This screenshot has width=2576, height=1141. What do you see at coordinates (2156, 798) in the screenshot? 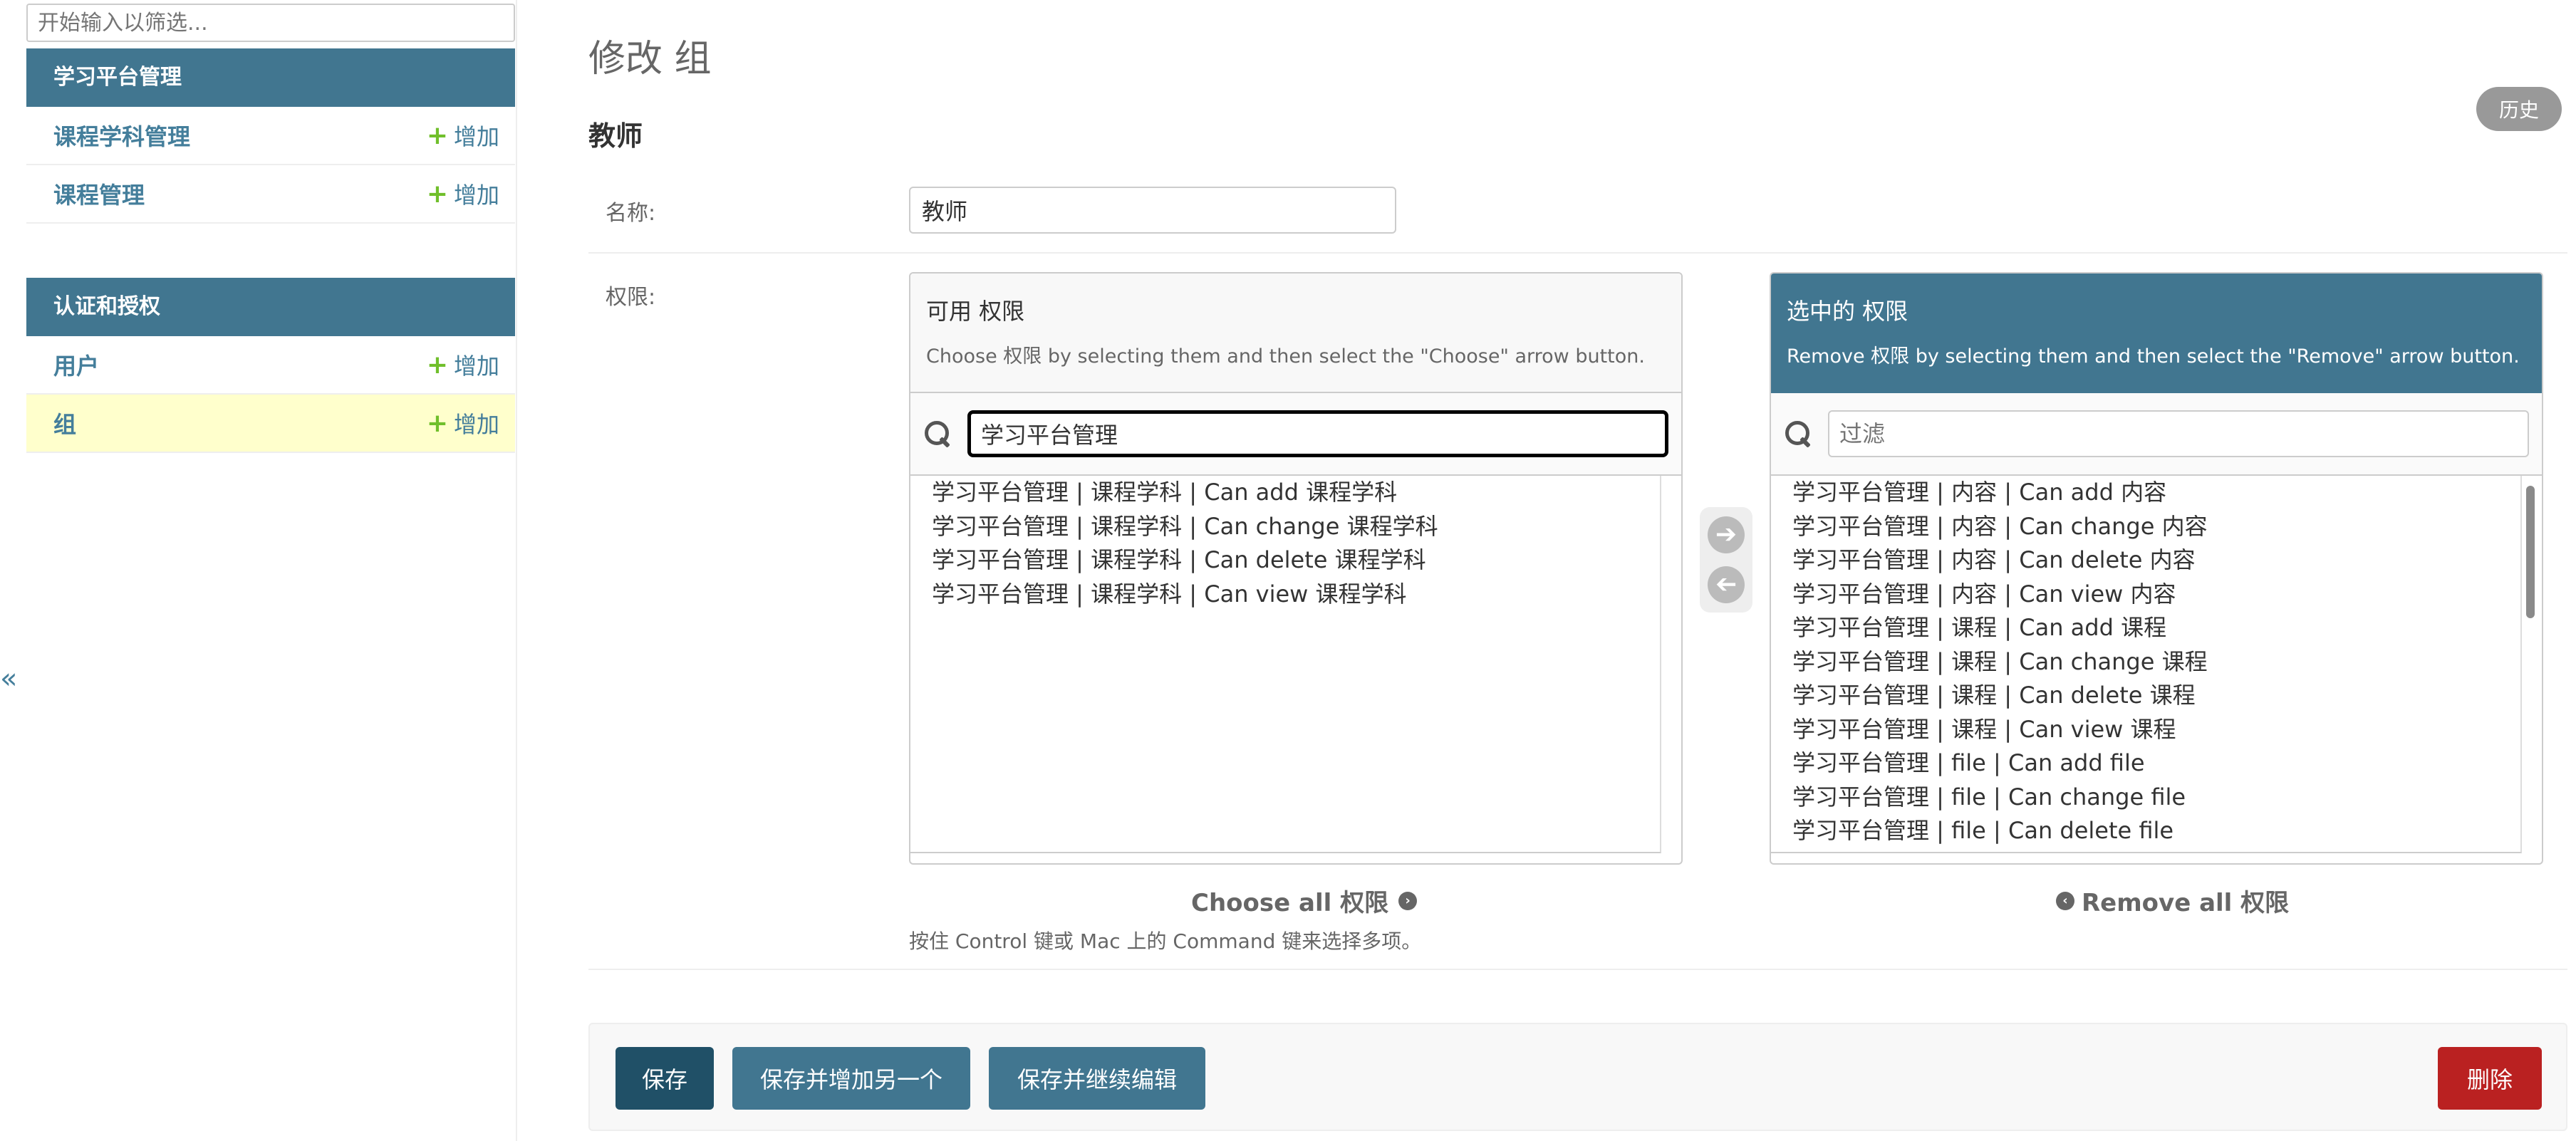
I see `list-item: 学习平台管理 | file | Can change file` at bounding box center [2156, 798].